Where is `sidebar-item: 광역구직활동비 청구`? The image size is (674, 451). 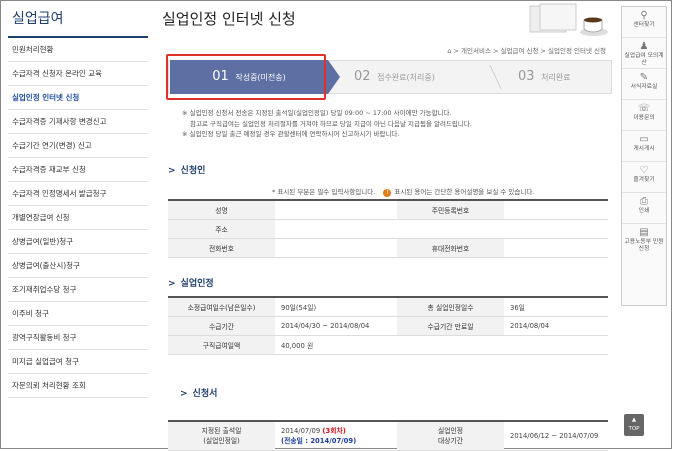
sidebar-item: 광역구직활동비 청구 is located at coordinates (78, 338).